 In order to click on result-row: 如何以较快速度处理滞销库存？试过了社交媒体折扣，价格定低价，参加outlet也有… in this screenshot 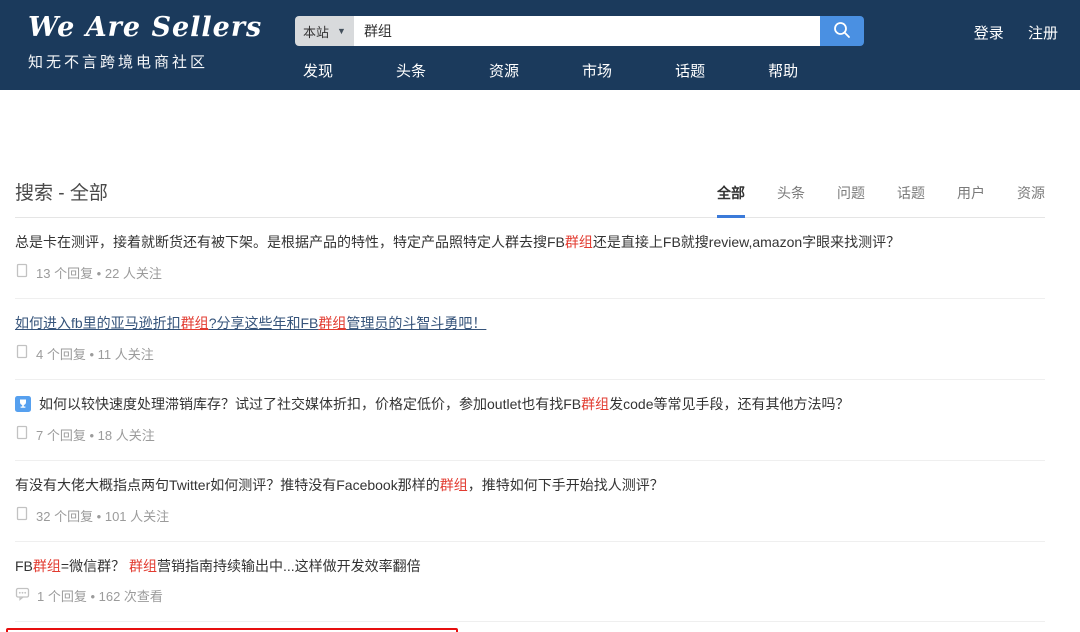, I will do `click(530, 420)`.